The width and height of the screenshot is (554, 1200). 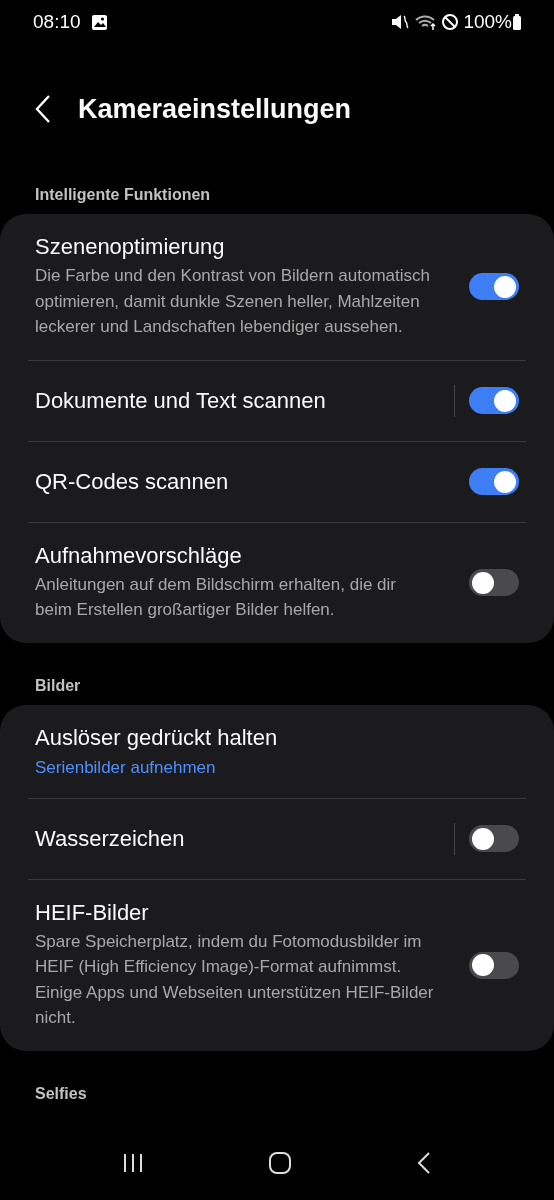 I want to click on setting-description: Spare Speicherplatz, indem du Fotomodusbilder im HEIF (High Efficiency Image)-Format aufnimmst. Einige Apps und Webseiten unterstützen HEIF-Bilder nicht., so click(x=235, y=979).